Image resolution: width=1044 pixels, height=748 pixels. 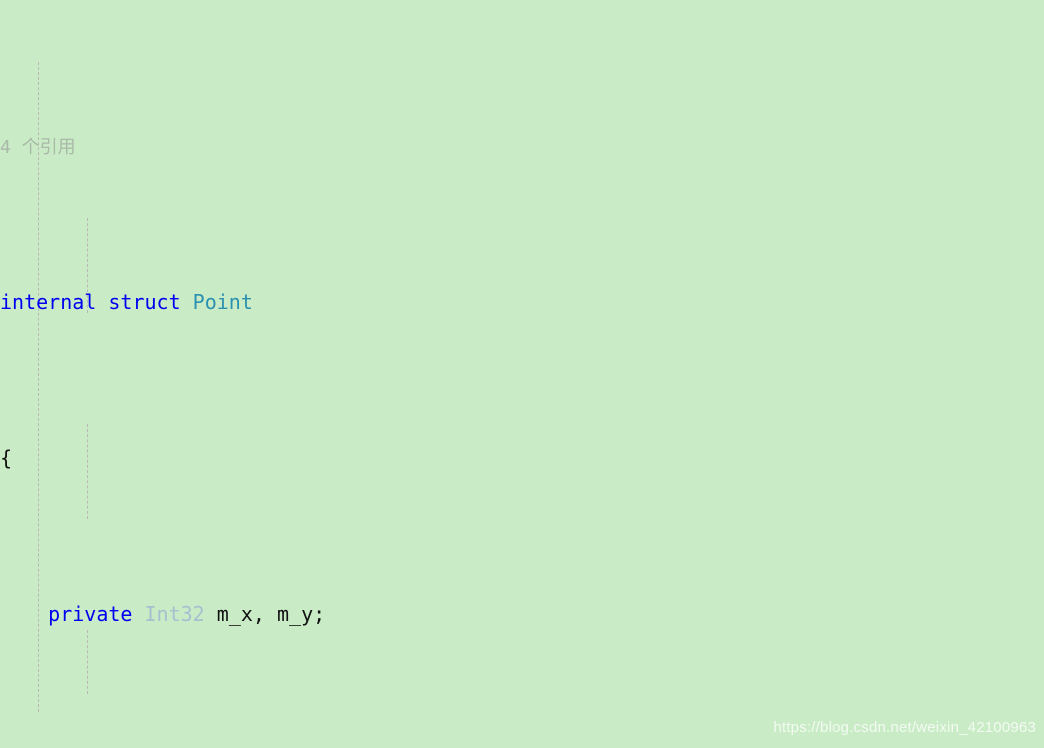 What do you see at coordinates (48, 301) in the screenshot?
I see `token-internal: internal` at bounding box center [48, 301].